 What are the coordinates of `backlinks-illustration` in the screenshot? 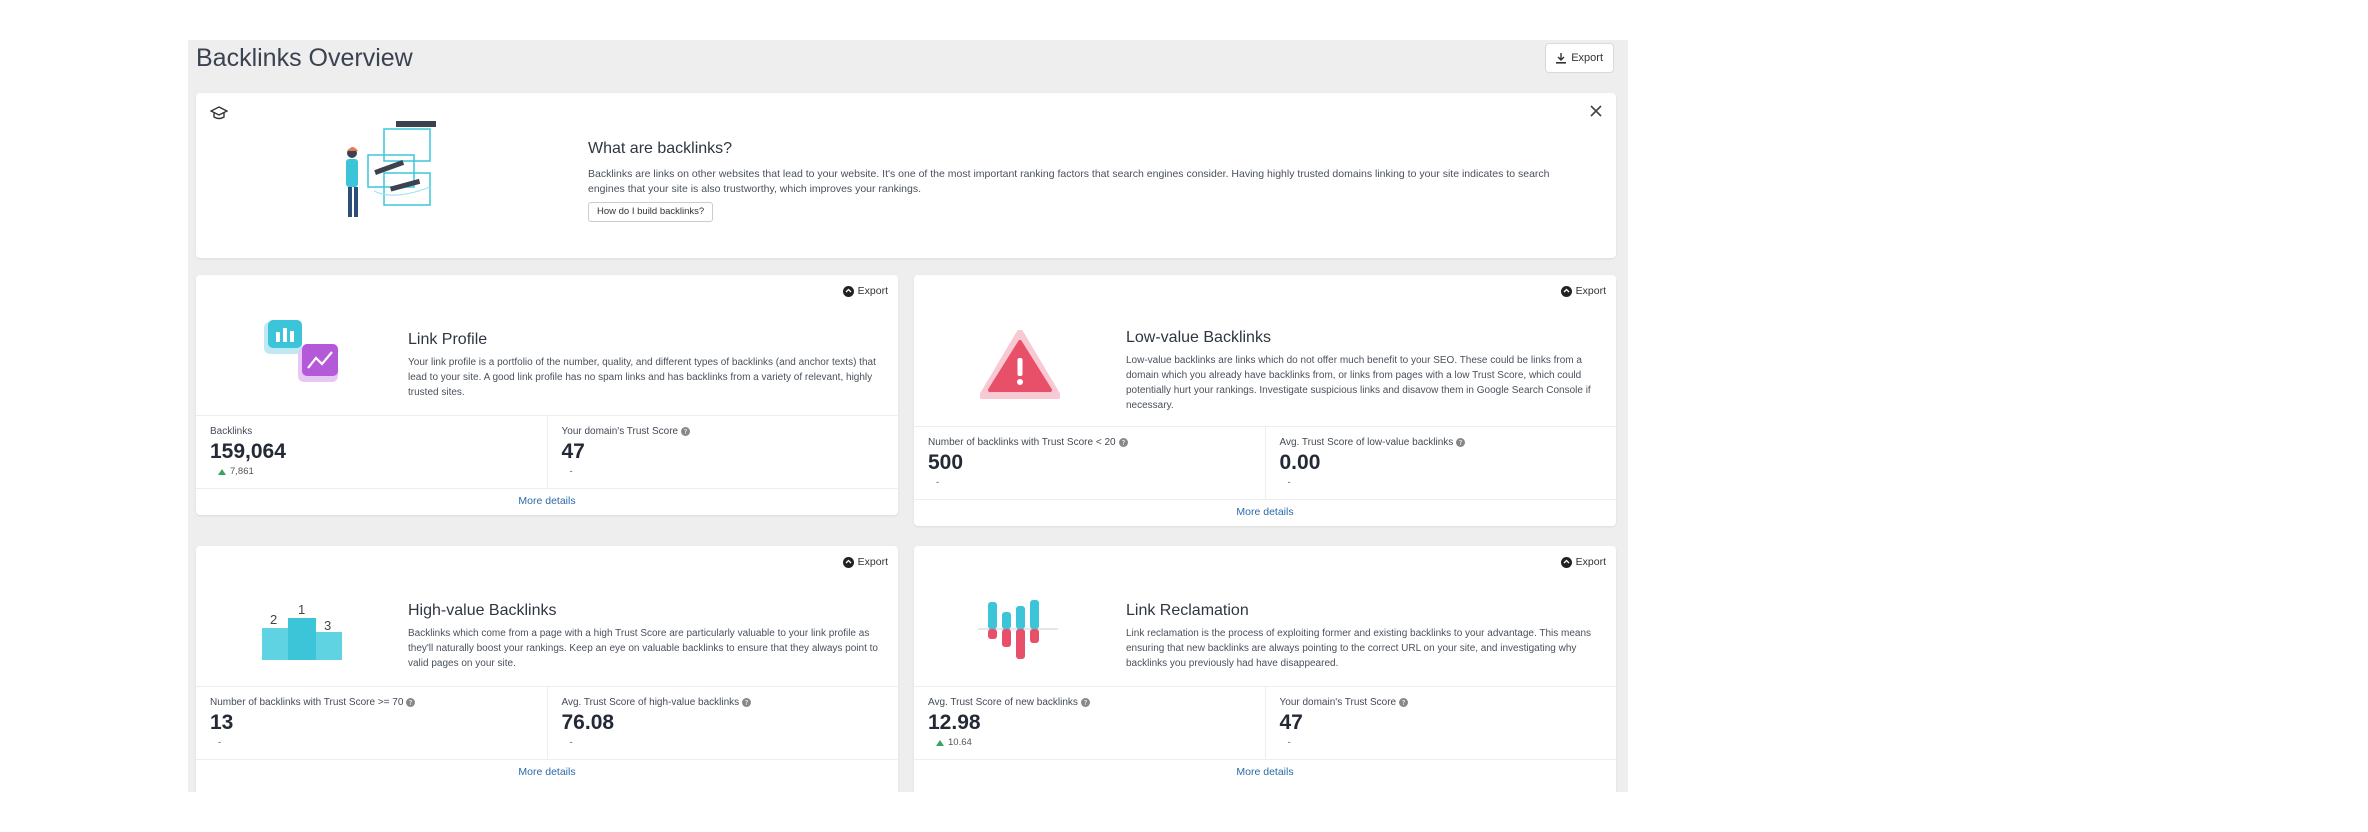 It's located at (391, 169).